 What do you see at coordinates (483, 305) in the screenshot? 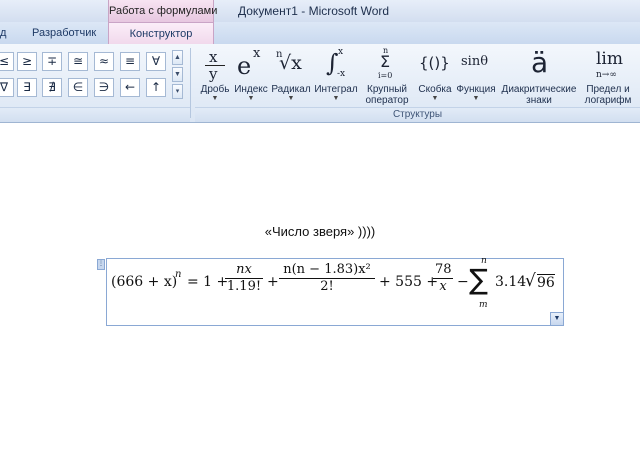
I see `sum-lower-limit: m` at bounding box center [483, 305].